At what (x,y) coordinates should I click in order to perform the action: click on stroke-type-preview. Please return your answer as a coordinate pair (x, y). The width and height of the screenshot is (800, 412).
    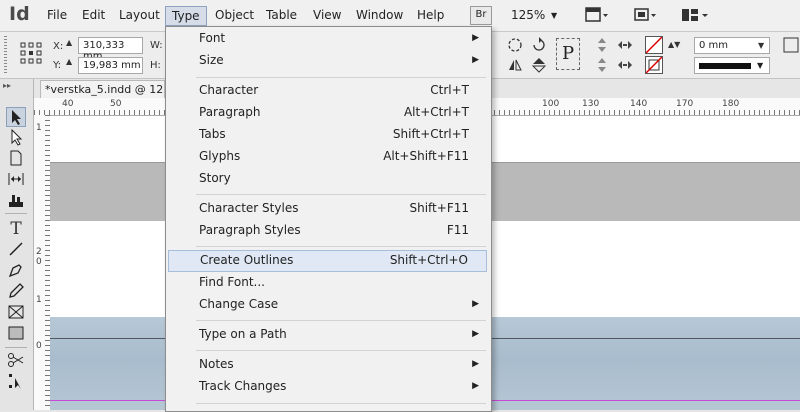
    Looking at the image, I should click on (725, 66).